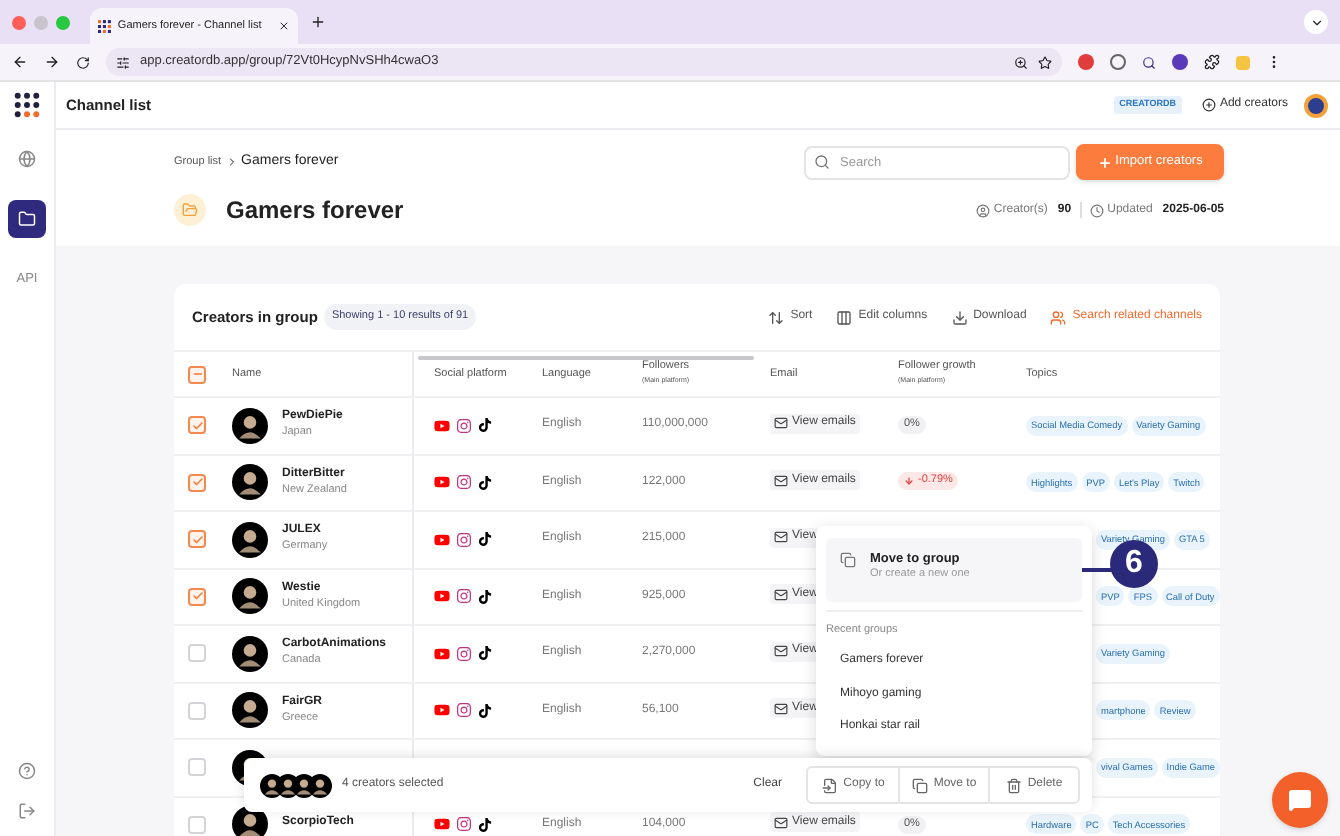 This screenshot has height=836, width=1340. What do you see at coordinates (27, 159) in the screenshot?
I see `globe-icon` at bounding box center [27, 159].